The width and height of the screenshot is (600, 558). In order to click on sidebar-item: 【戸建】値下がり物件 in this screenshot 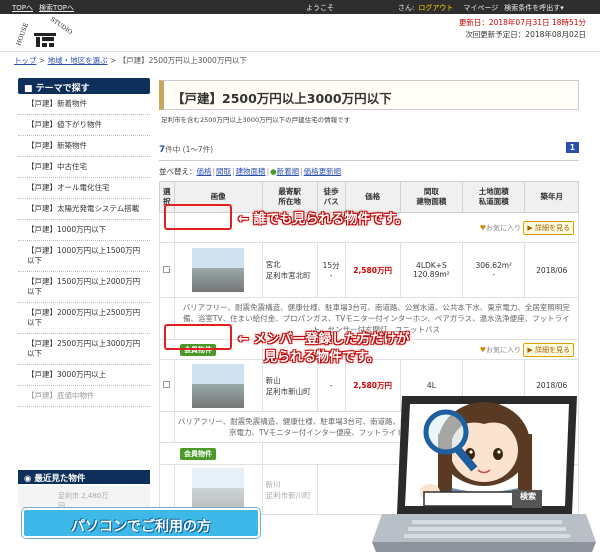, I will do `click(84, 125)`.